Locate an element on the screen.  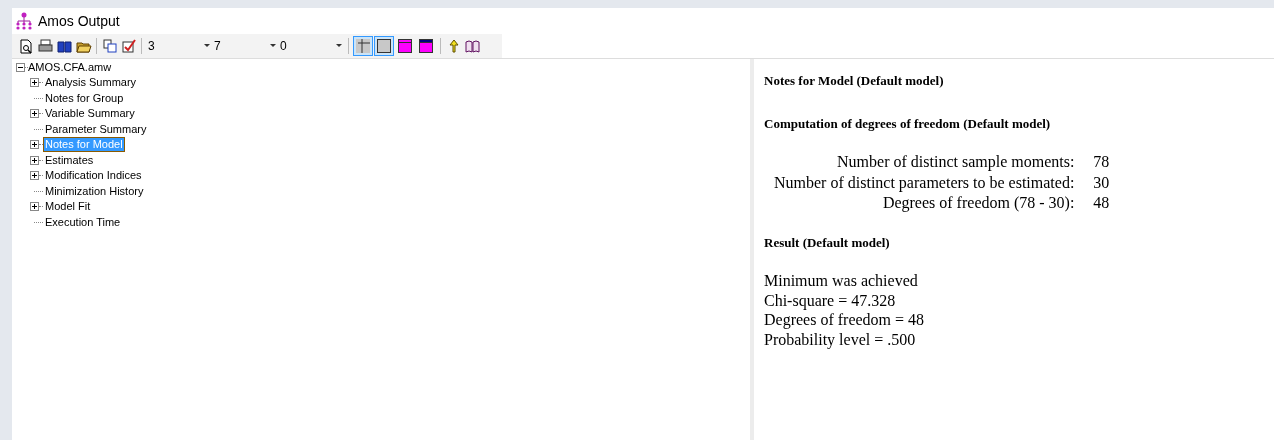
section-heading: Result (Default model) is located at coordinates (827, 242).